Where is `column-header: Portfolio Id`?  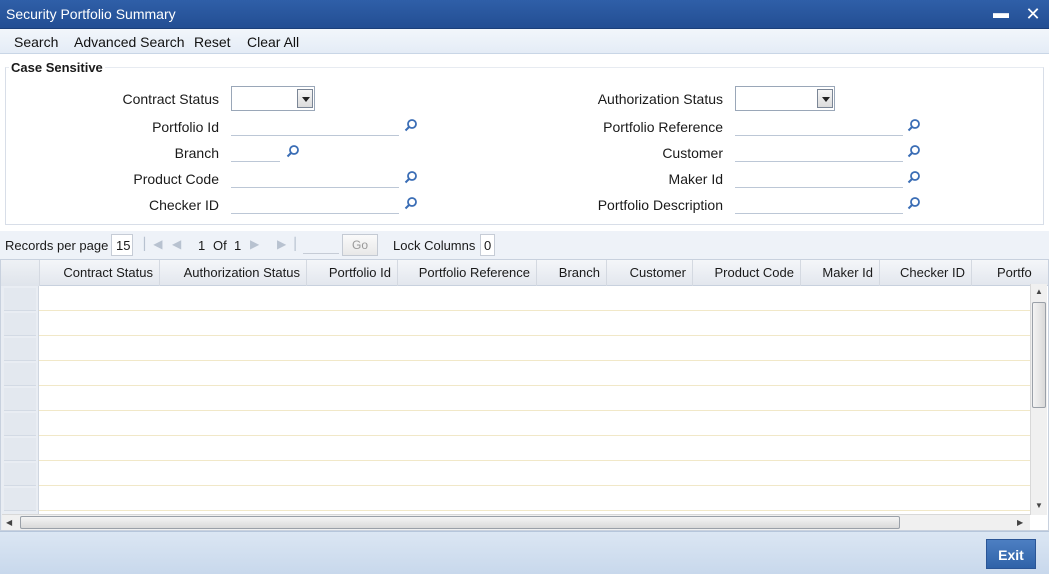
column-header: Portfolio Id is located at coordinates (352, 273).